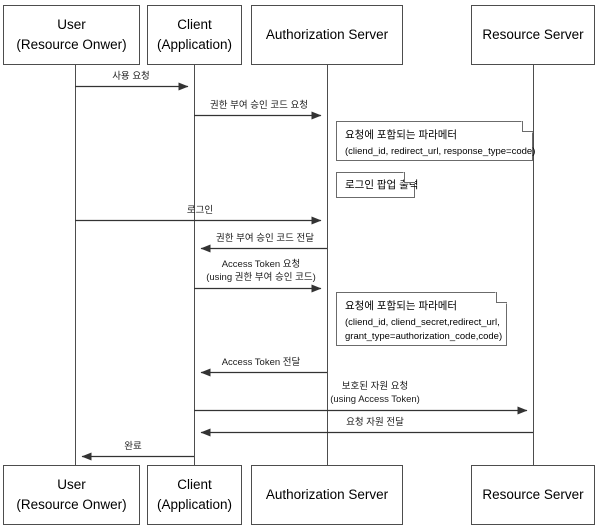 This screenshot has width=602, height=531. Describe the element at coordinates (375, 399) in the screenshot. I see `message-label-m7-line2: (using Access Token)` at that location.